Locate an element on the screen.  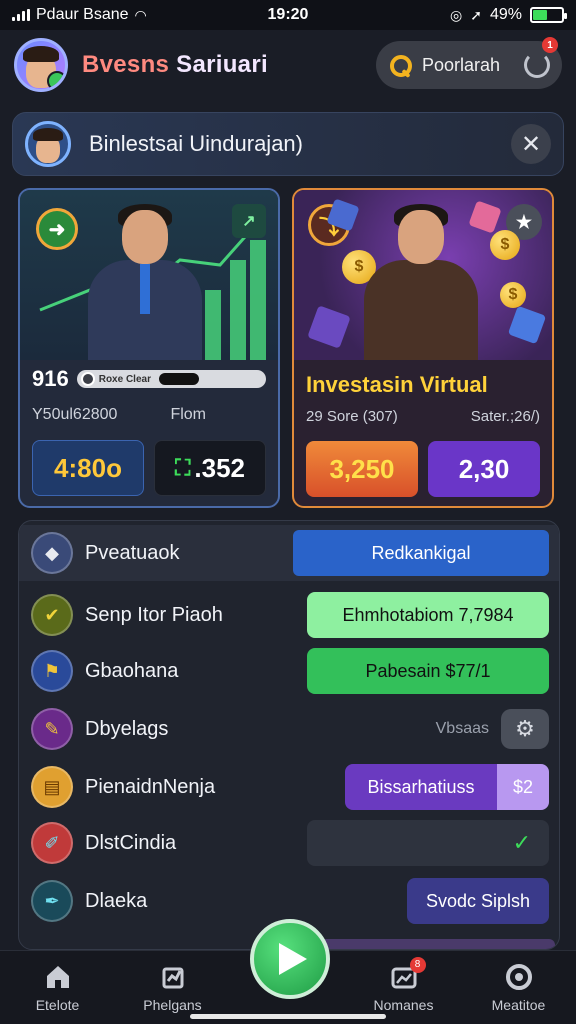
messages-icon: 8 is located at coordinates (408, 973).